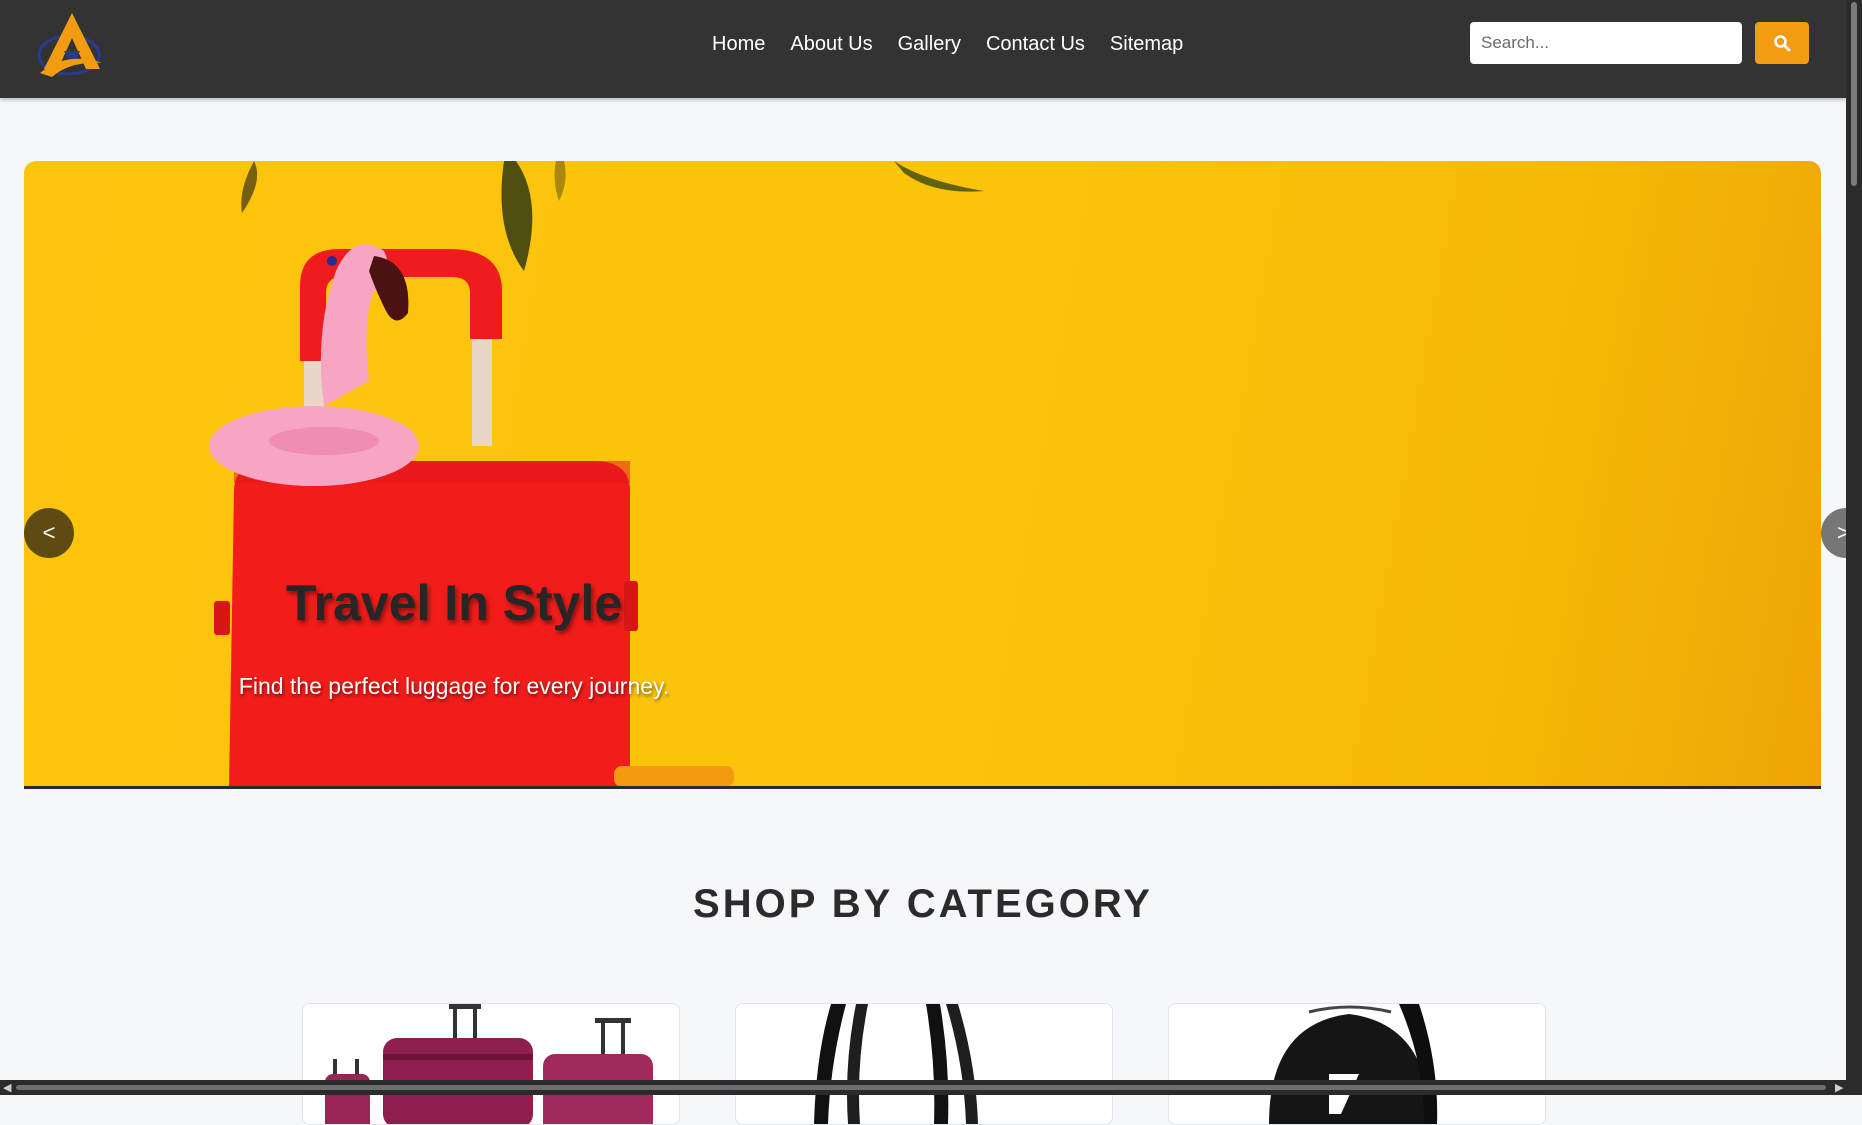 This screenshot has width=1862, height=1125. Describe the element at coordinates (1035, 44) in the screenshot. I see `nav-link-contact-us: Contact Us` at that location.